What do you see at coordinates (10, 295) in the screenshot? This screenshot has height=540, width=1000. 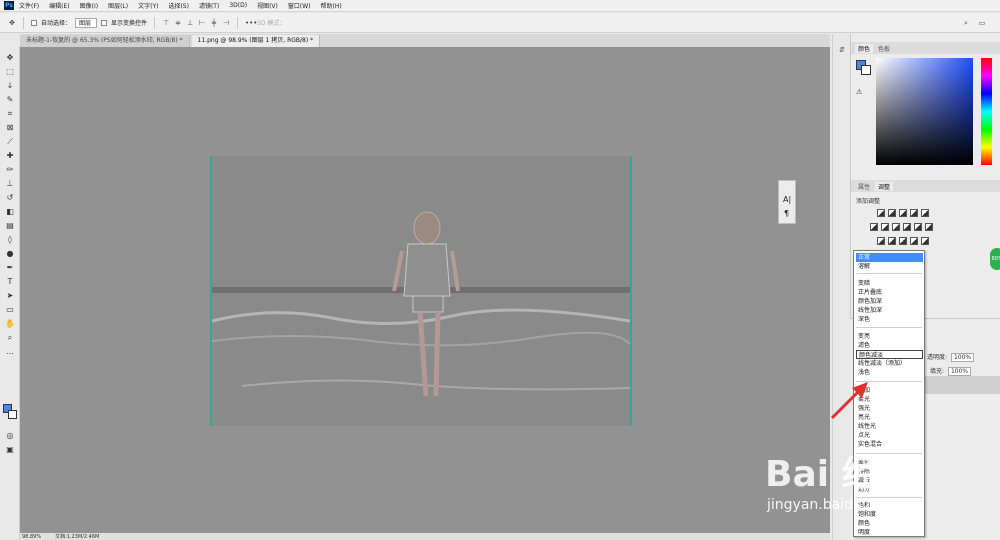 I see `path-select-tool-icon: ➤` at bounding box center [10, 295].